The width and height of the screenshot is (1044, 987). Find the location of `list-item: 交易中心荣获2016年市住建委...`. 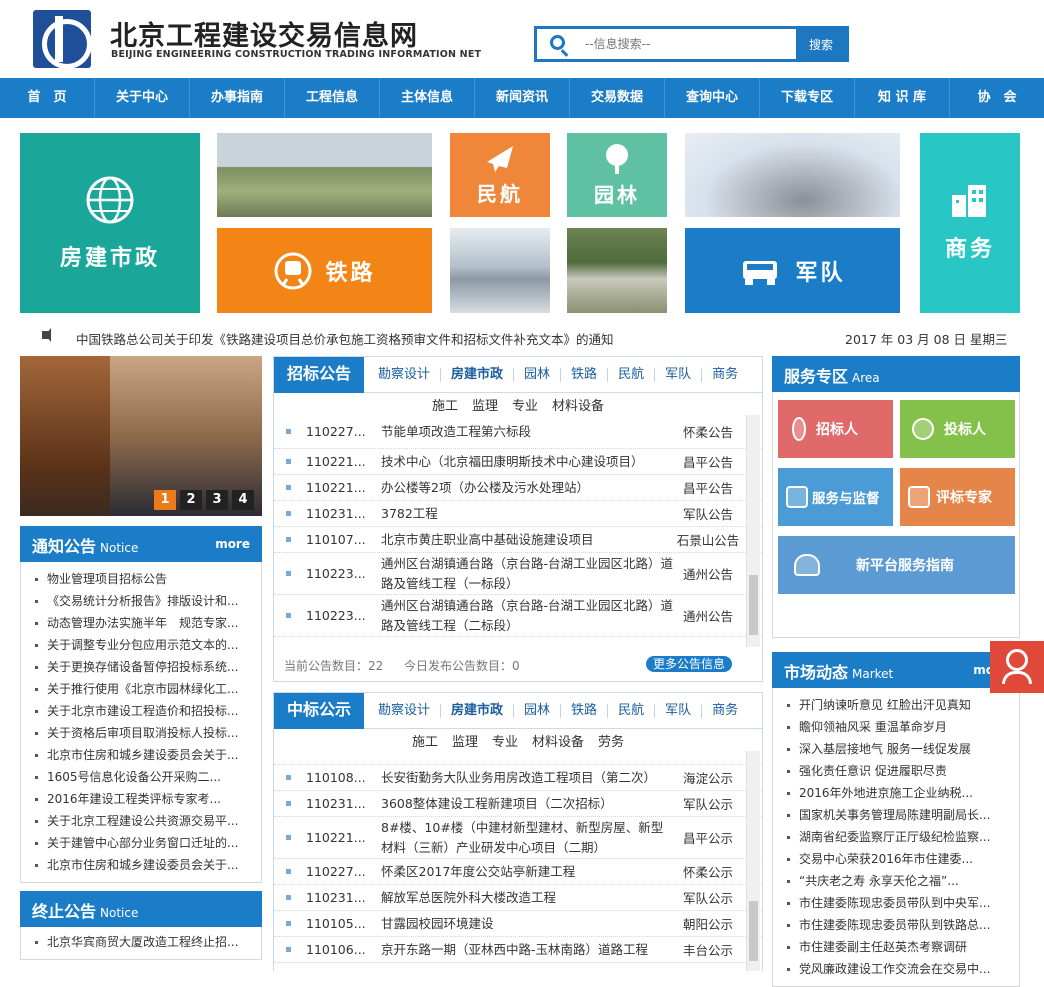

list-item: 交易中心荣获2016年市住建委... is located at coordinates (896, 859).